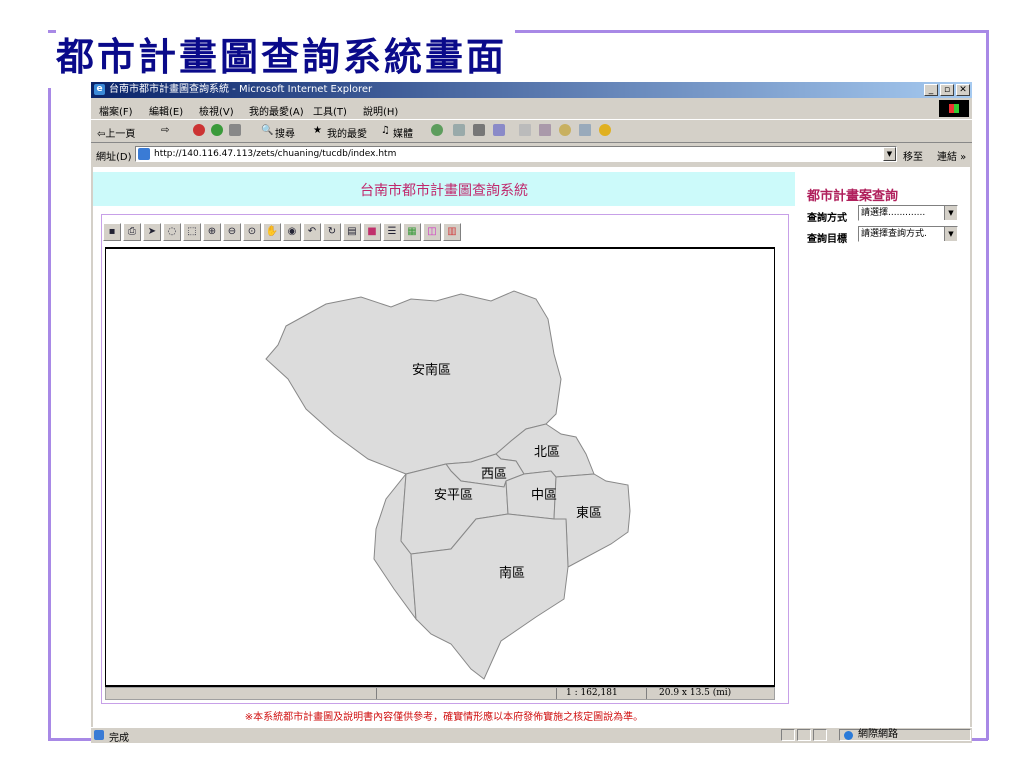 This screenshot has width=1024, height=768. Describe the element at coordinates (232, 232) in the screenshot. I see `zoom-out-icon: ⊖` at that location.